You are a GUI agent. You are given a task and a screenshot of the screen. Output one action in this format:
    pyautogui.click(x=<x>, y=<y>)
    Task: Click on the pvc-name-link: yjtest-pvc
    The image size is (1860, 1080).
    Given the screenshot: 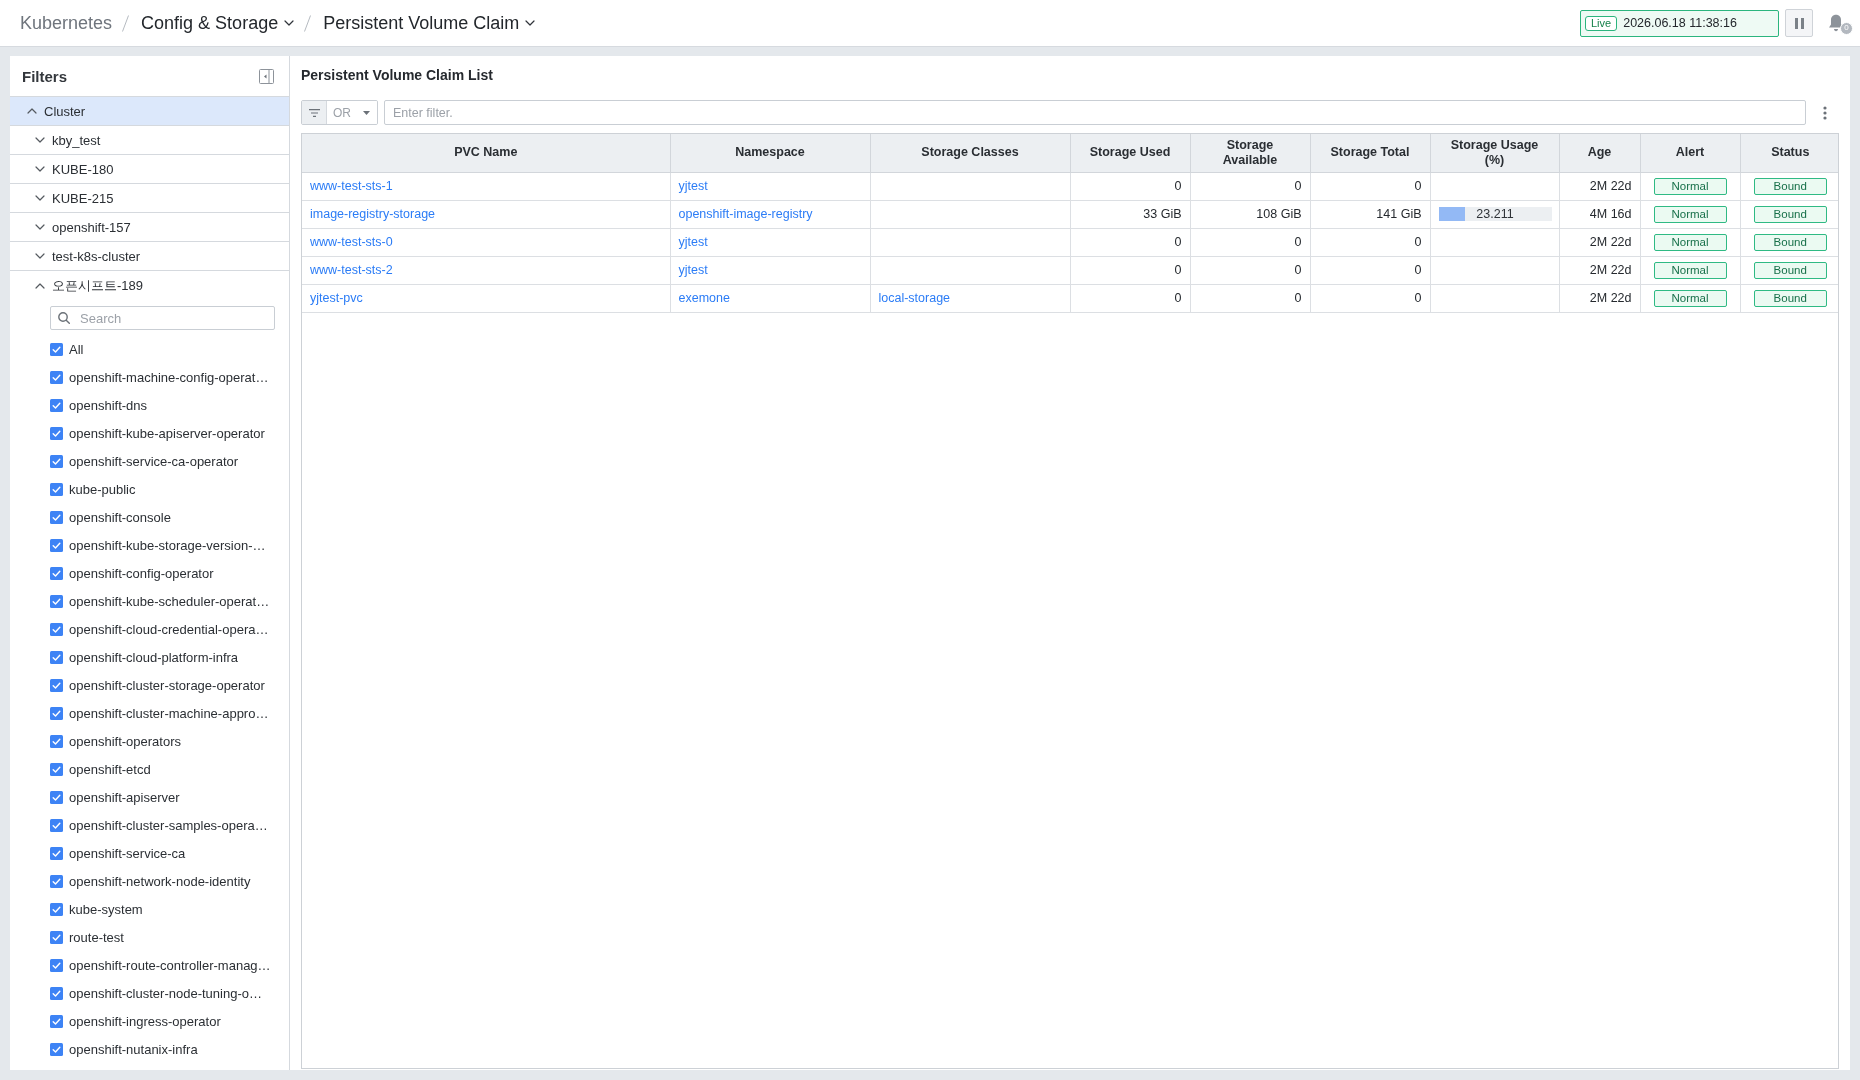 What is the action you would take?
    pyautogui.click(x=336, y=298)
    